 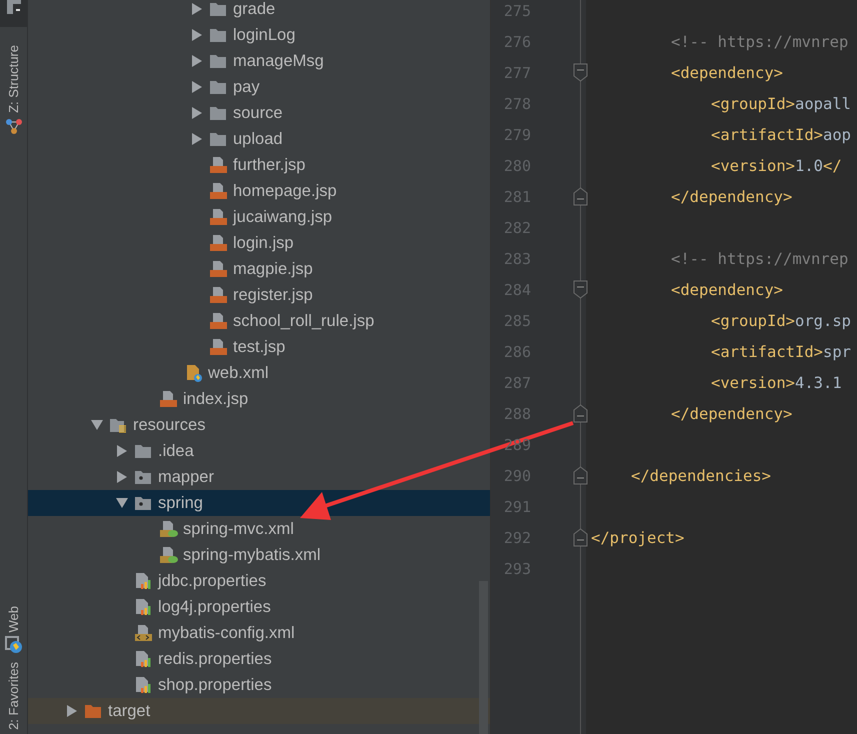 I want to click on tree-item: grade, so click(x=259, y=11).